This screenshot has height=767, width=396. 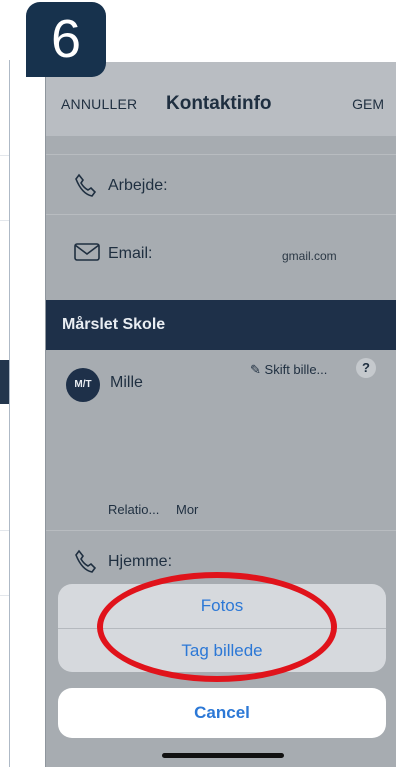 What do you see at coordinates (5, 413) in the screenshot?
I see `previous-step-panel` at bounding box center [5, 413].